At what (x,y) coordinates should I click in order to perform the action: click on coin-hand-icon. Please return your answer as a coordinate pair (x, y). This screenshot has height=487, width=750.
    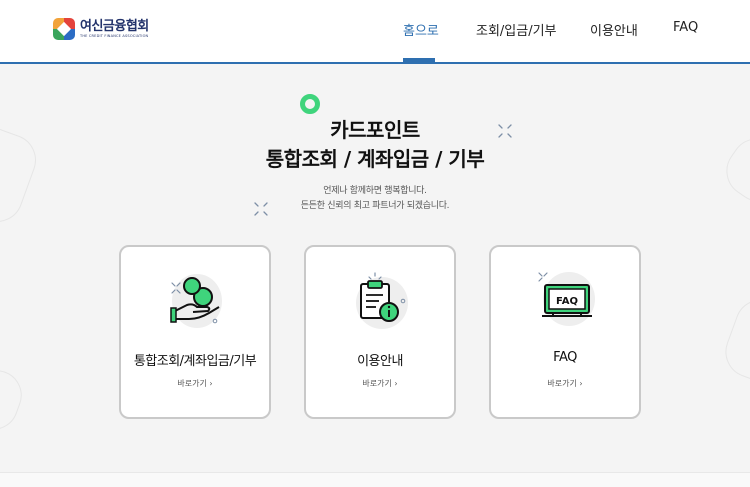
    Looking at the image, I should click on (197, 301).